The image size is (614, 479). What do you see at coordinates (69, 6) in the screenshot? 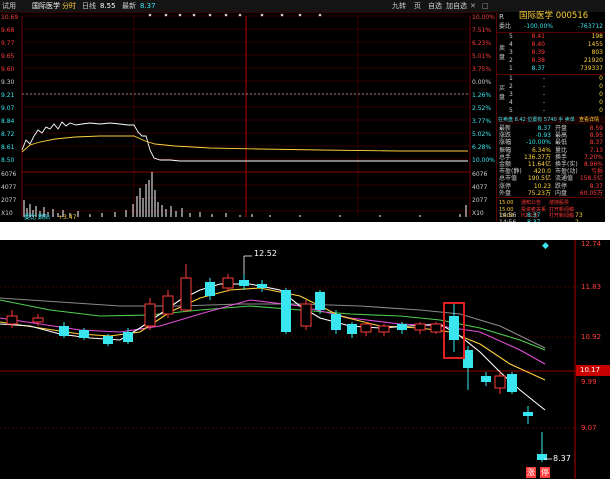
I see `mode-tab: 分时` at bounding box center [69, 6].